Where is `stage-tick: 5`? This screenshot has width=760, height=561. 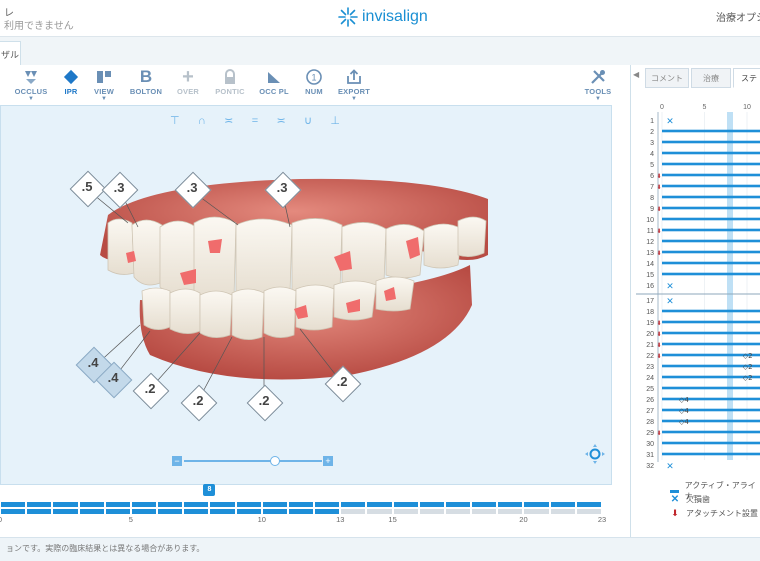 stage-tick: 5 is located at coordinates (131, 519).